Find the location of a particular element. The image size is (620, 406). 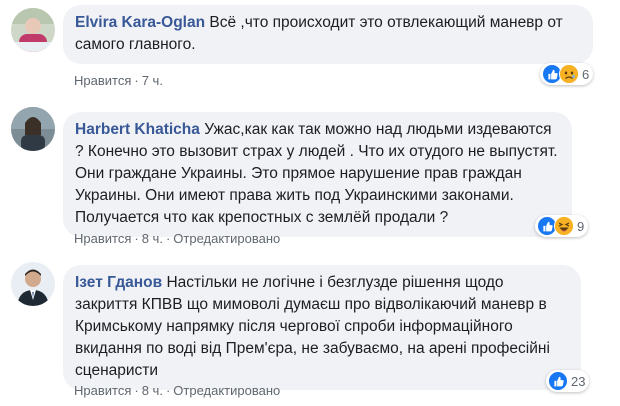

reactions-summary: 23 is located at coordinates (568, 381).